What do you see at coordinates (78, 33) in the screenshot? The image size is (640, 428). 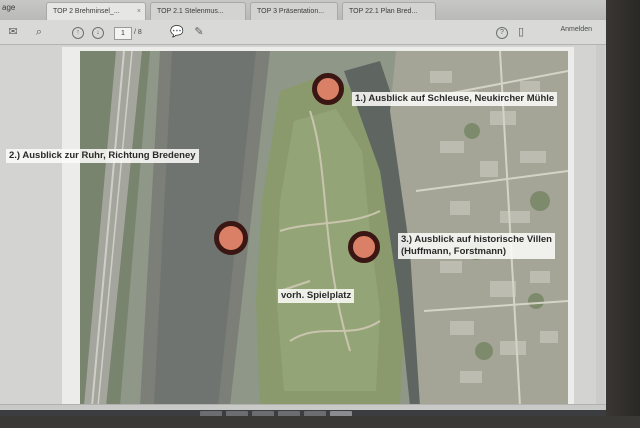 I see `page-up-icon: ↑` at bounding box center [78, 33].